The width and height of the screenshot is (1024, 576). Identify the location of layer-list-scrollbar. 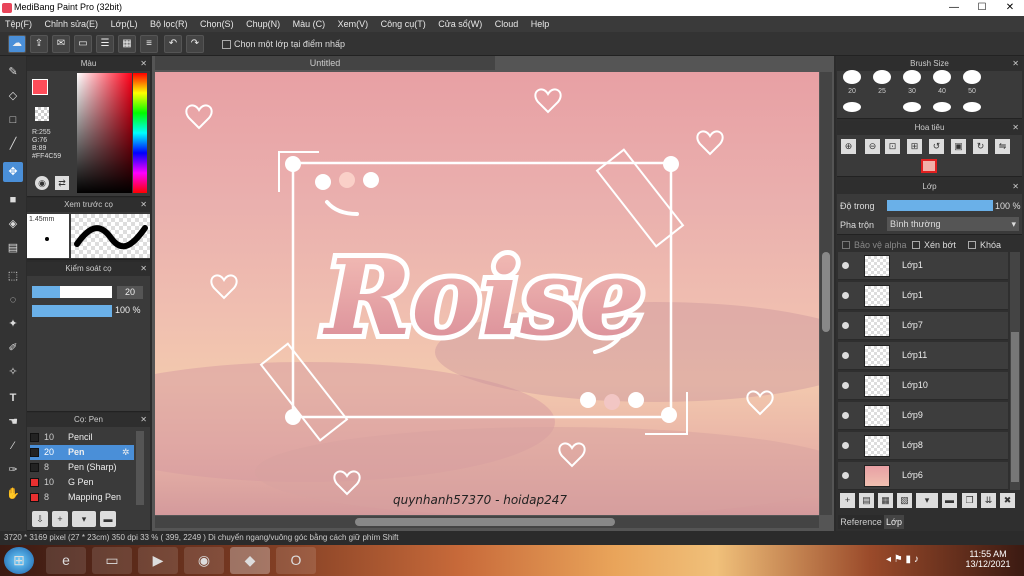
(1015, 371).